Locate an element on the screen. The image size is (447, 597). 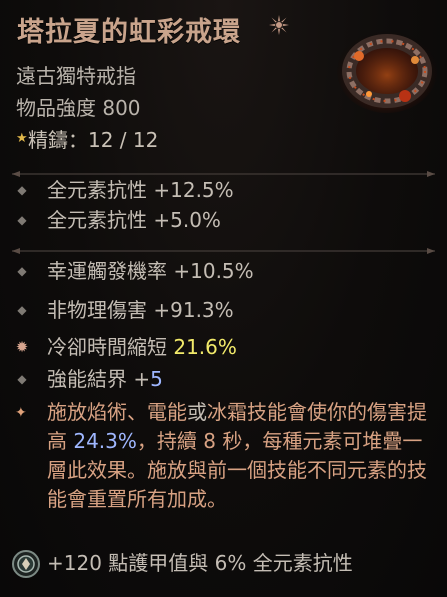
affix-row: ◆ 強能結界 +5 is located at coordinates (223, 380).